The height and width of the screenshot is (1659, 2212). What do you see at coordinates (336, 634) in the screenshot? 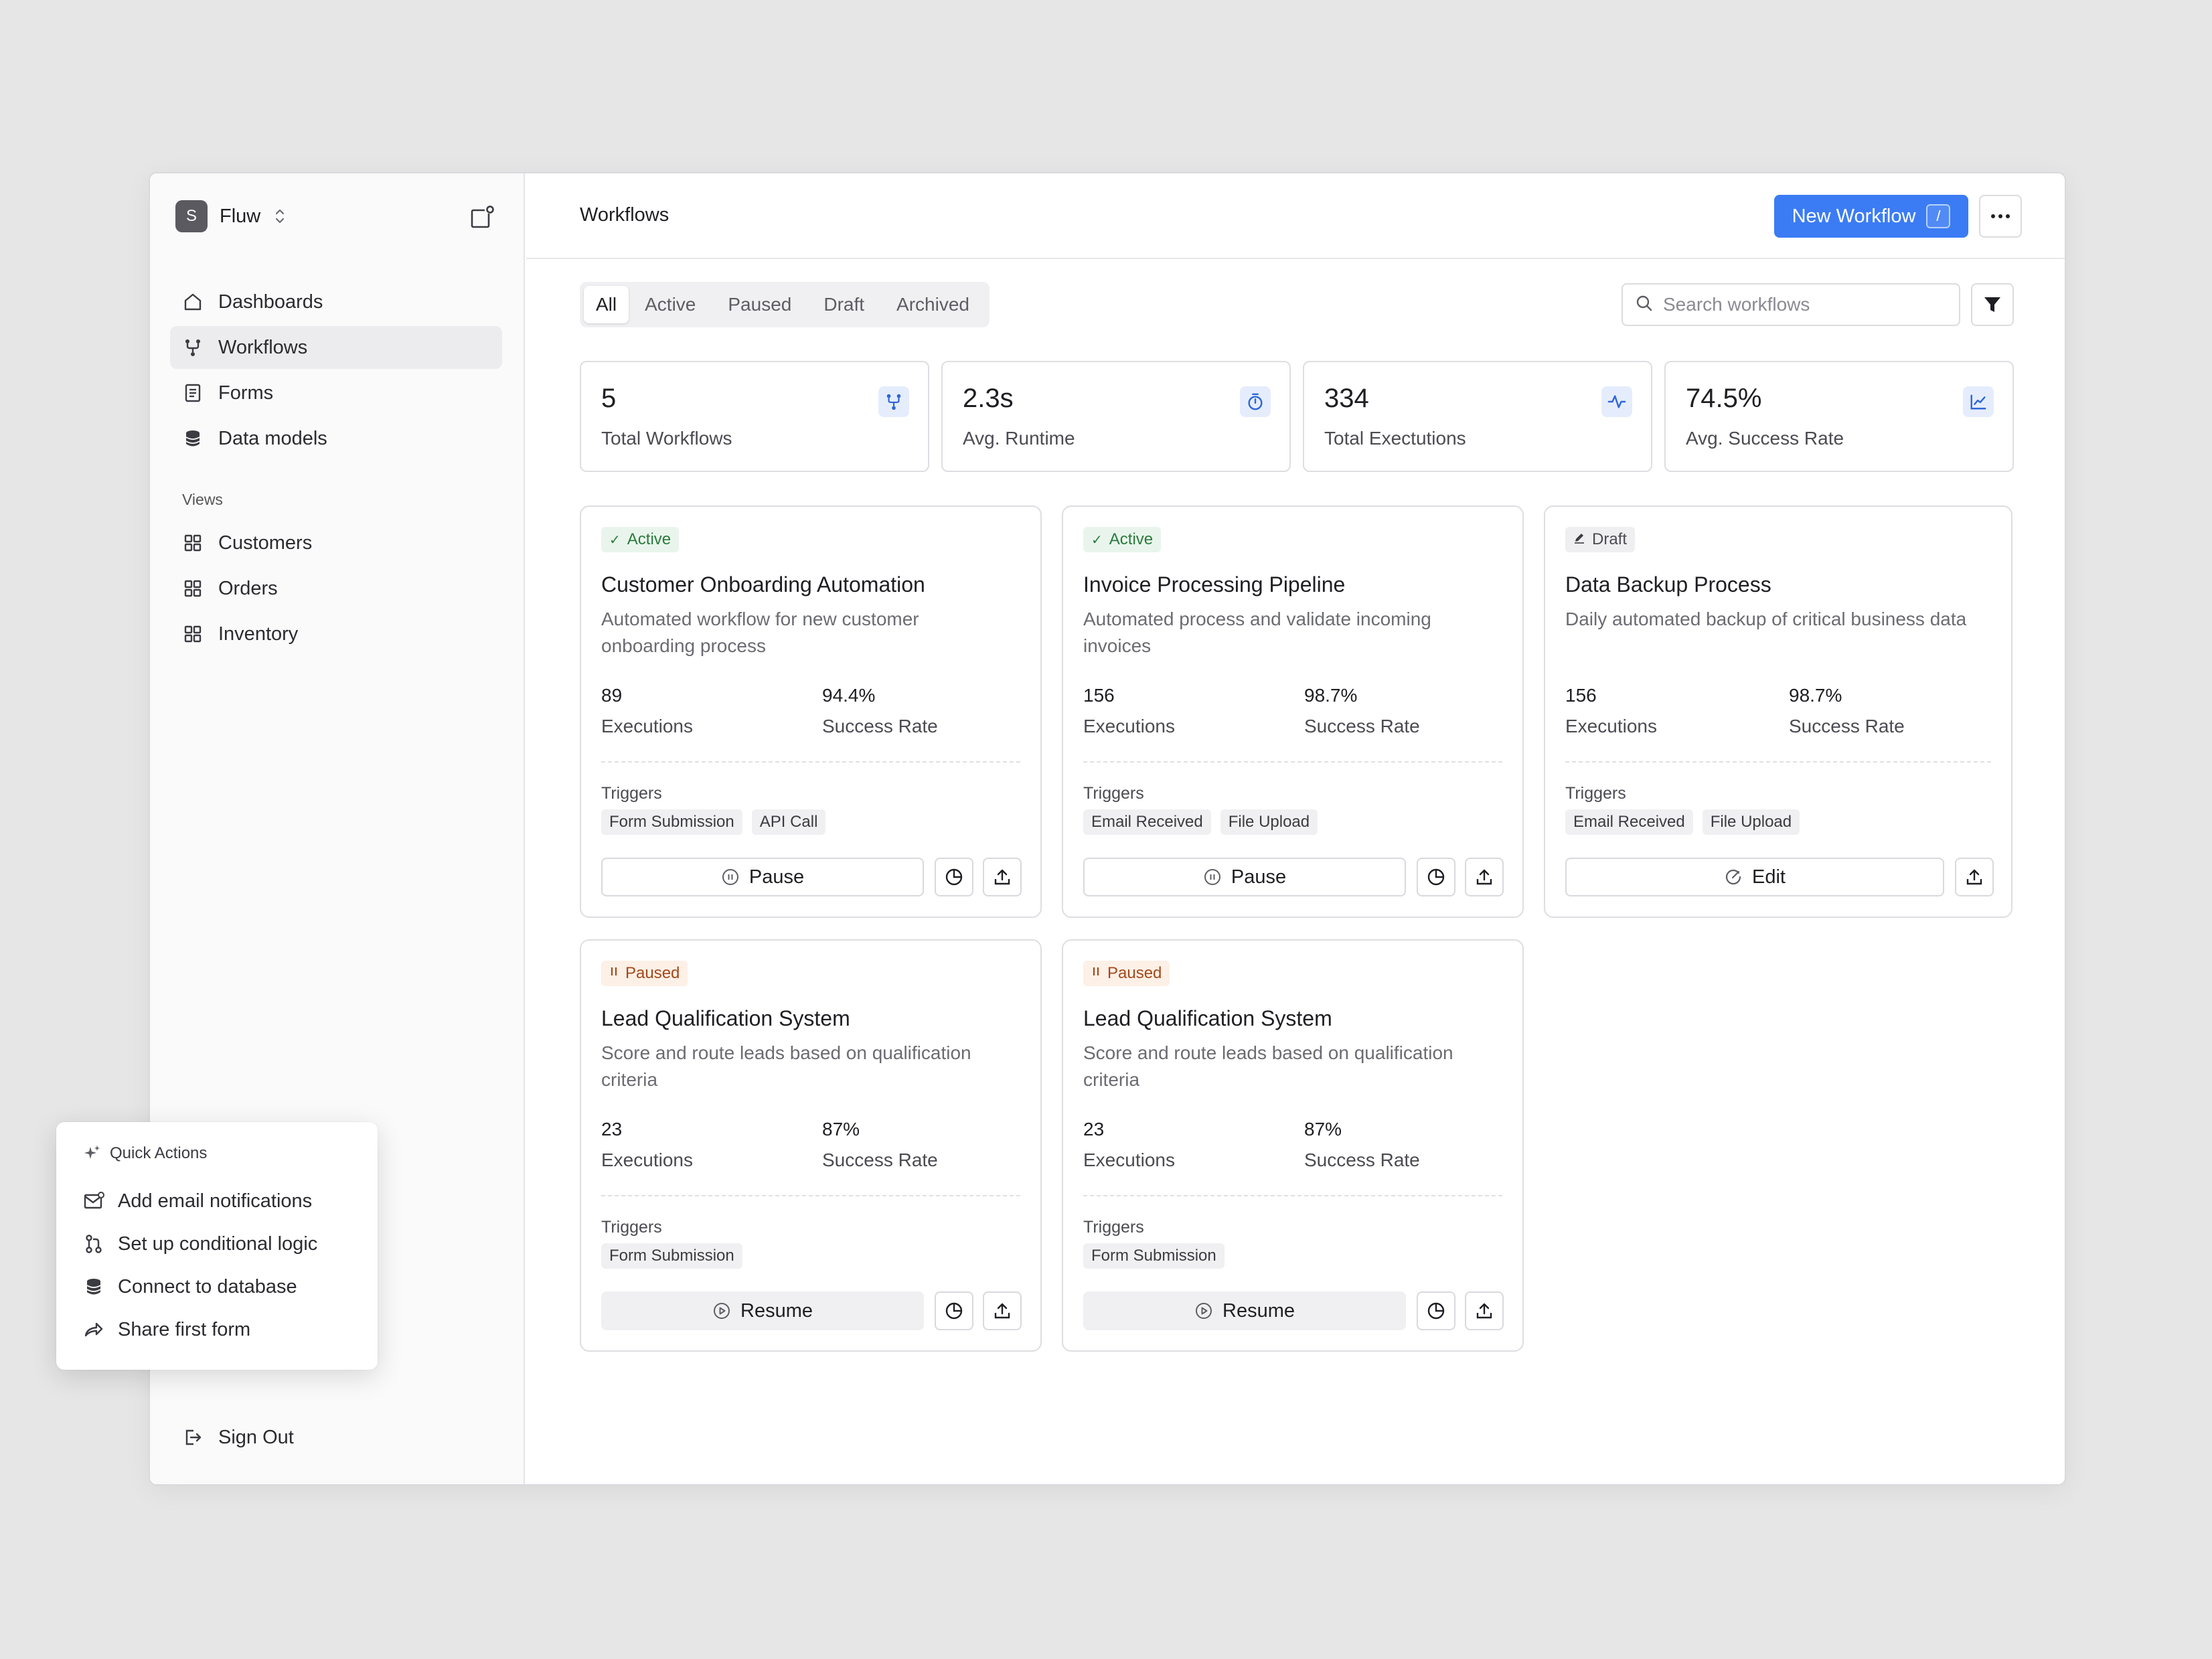
I see `view-item-inventory: Inventory` at bounding box center [336, 634].